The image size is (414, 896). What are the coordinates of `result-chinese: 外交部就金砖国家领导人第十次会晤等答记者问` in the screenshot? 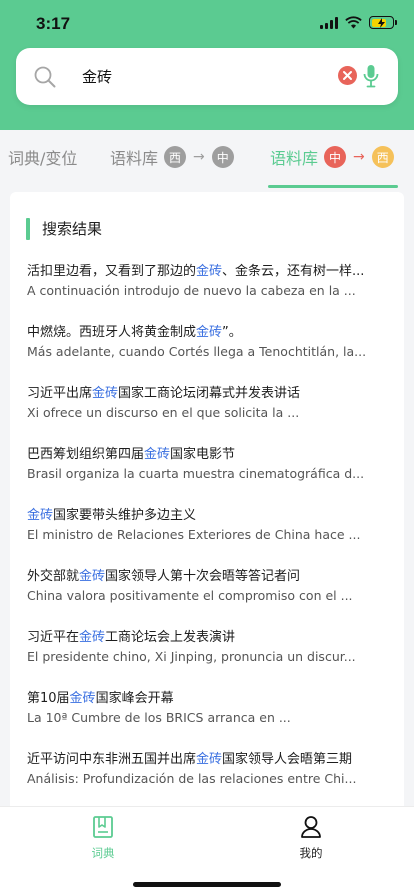 It's located at (164, 576).